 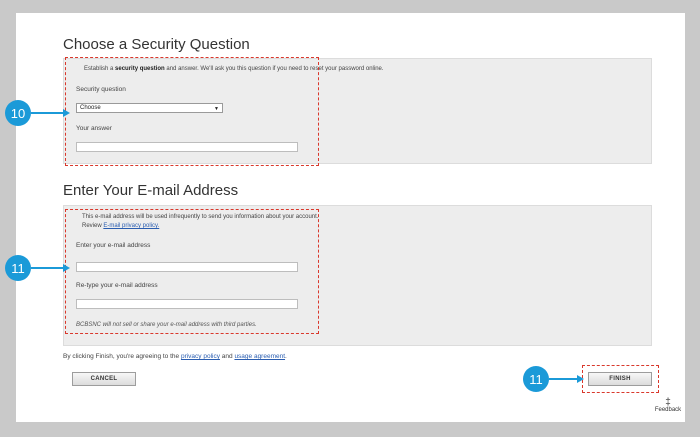 What do you see at coordinates (668, 410) in the screenshot?
I see `feedback-label: Feedback` at bounding box center [668, 410].